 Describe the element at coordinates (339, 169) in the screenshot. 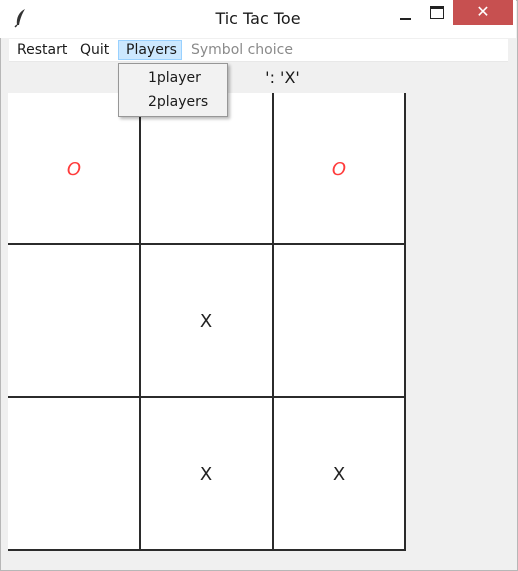

I see `board-cell-3: O` at that location.